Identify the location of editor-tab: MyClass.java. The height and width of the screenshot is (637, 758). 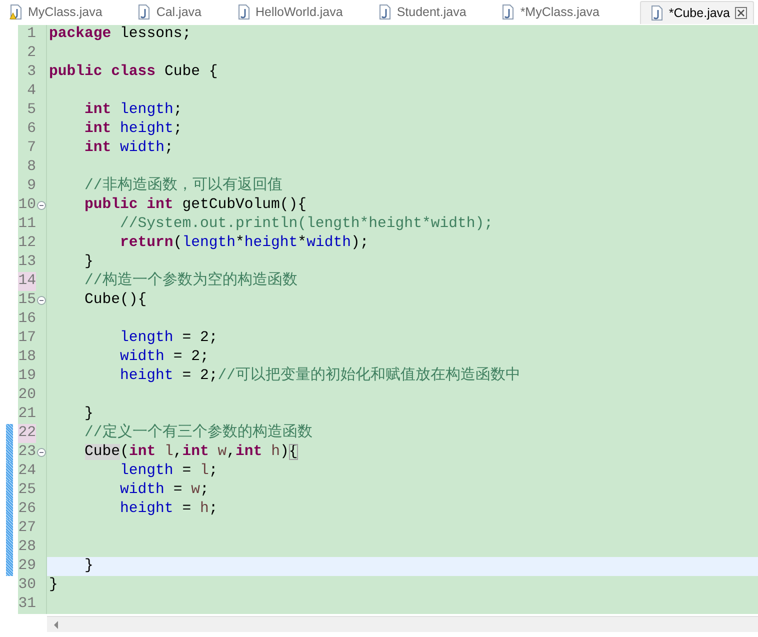
(54, 12).